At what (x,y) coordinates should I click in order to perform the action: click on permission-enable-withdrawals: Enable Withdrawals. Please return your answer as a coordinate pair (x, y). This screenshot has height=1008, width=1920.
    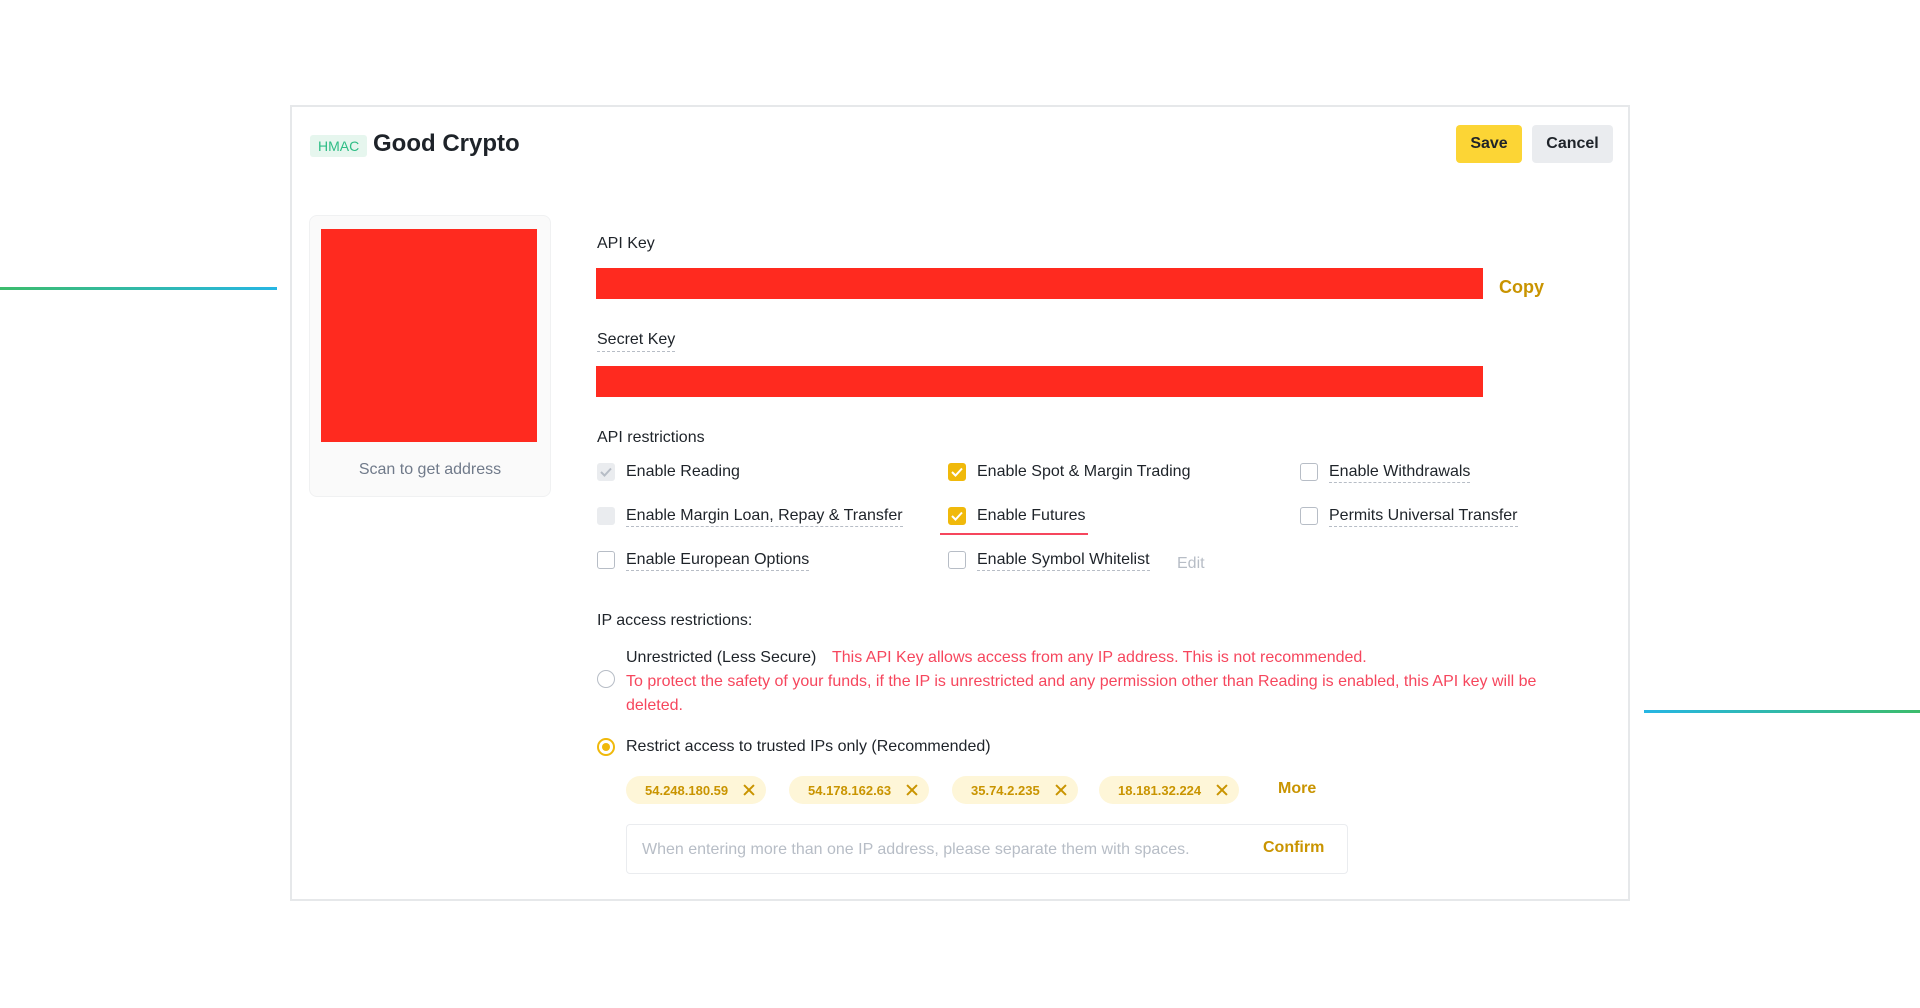
    Looking at the image, I should click on (1385, 472).